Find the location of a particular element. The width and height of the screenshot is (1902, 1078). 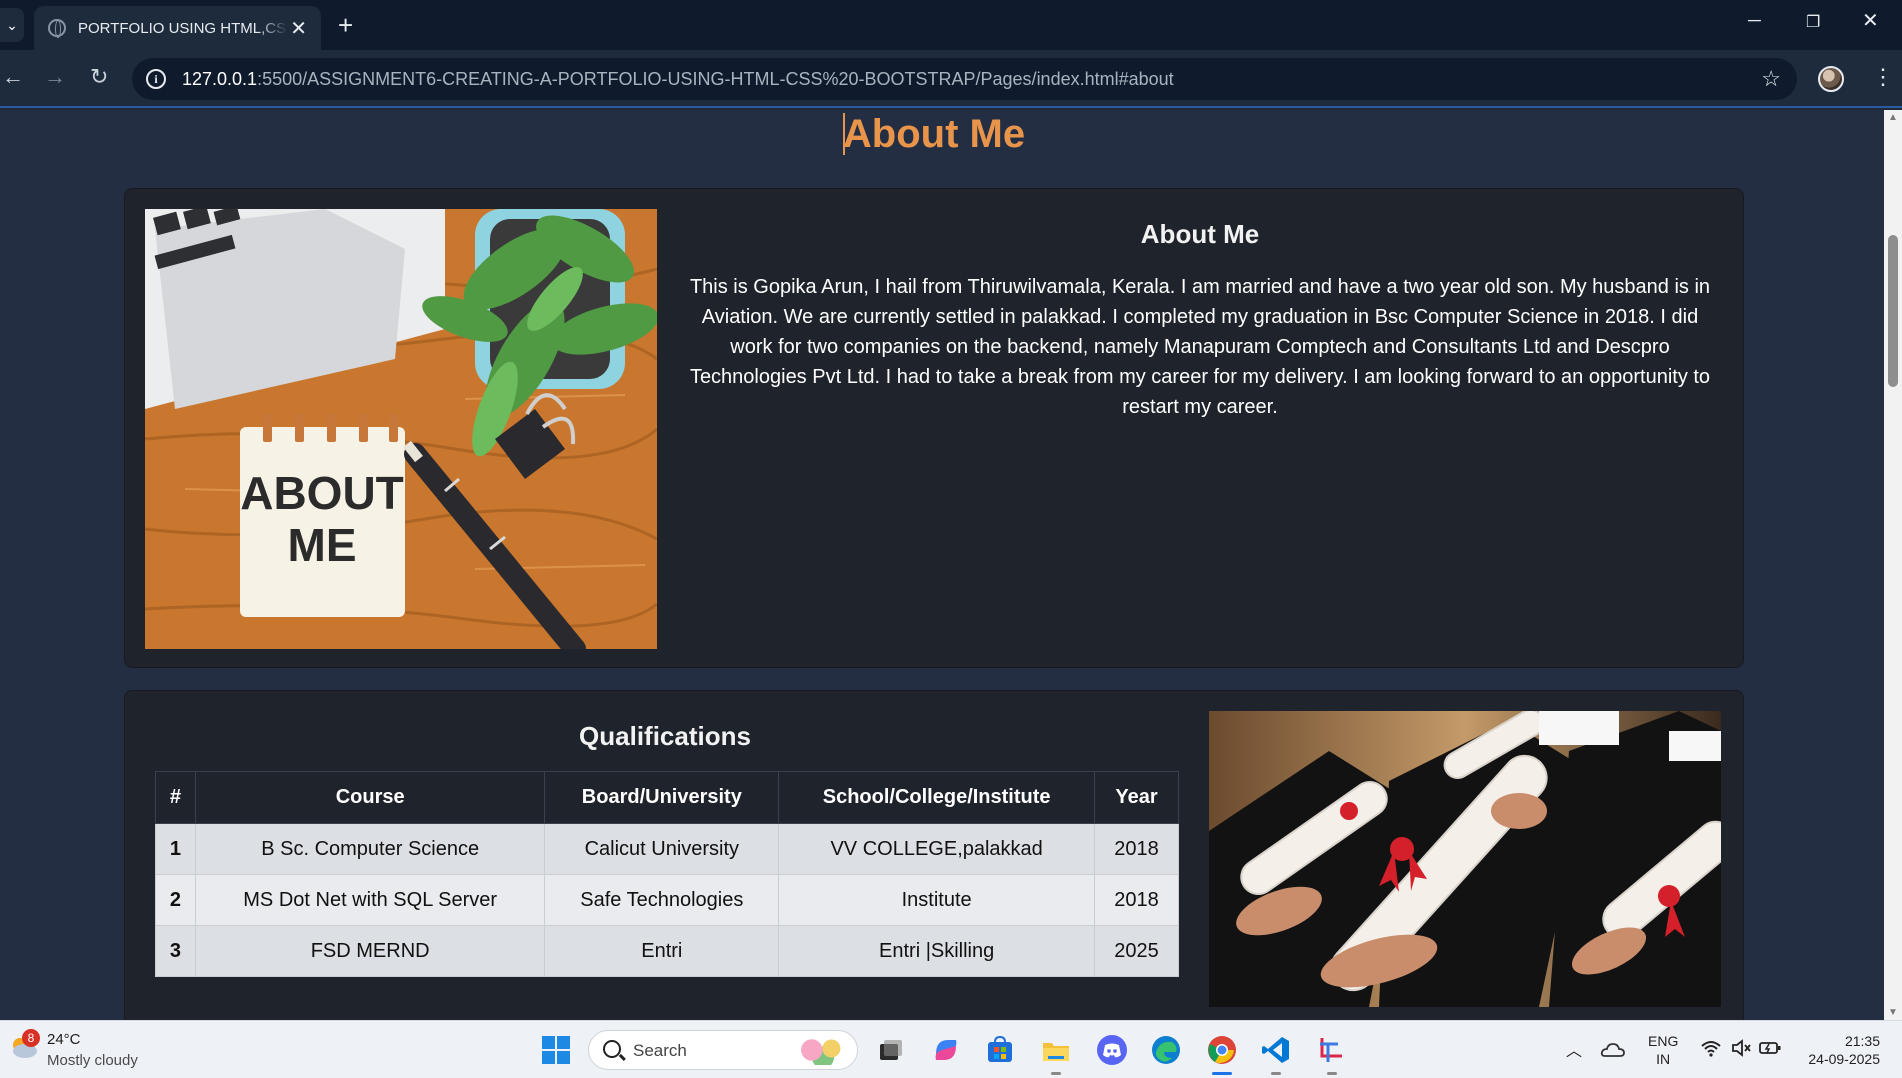

profile-avatar is located at coordinates (1831, 79).